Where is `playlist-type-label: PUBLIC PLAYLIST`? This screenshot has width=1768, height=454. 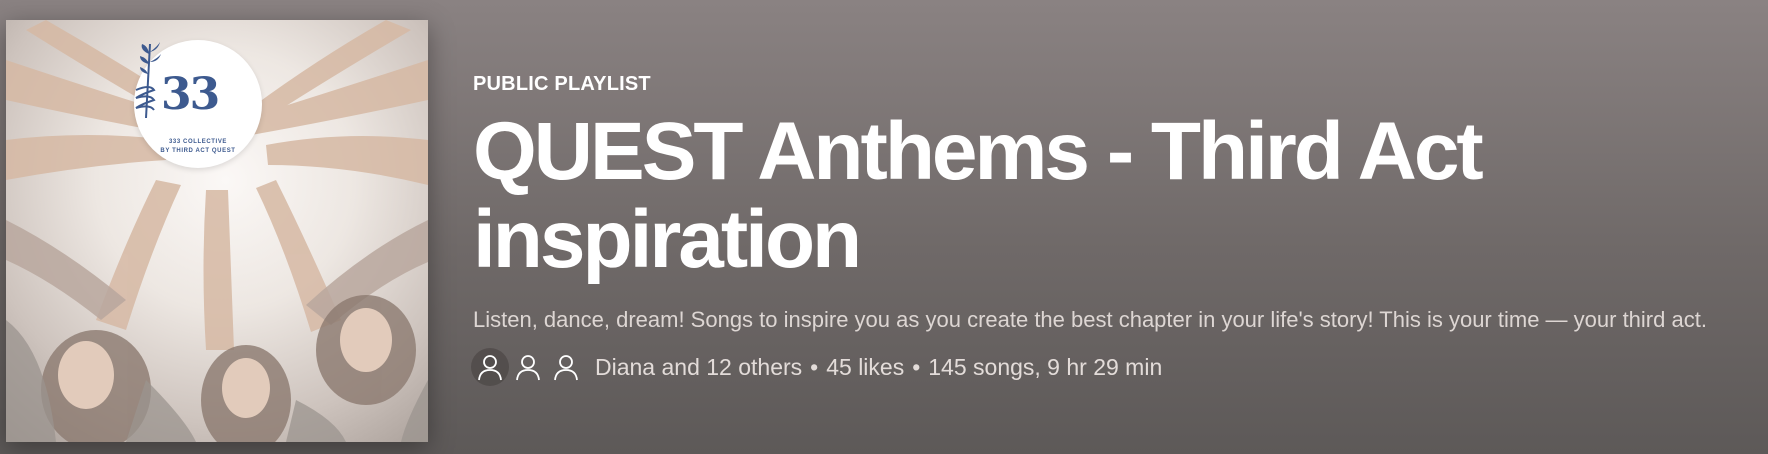 playlist-type-label: PUBLIC PLAYLIST is located at coordinates (562, 84).